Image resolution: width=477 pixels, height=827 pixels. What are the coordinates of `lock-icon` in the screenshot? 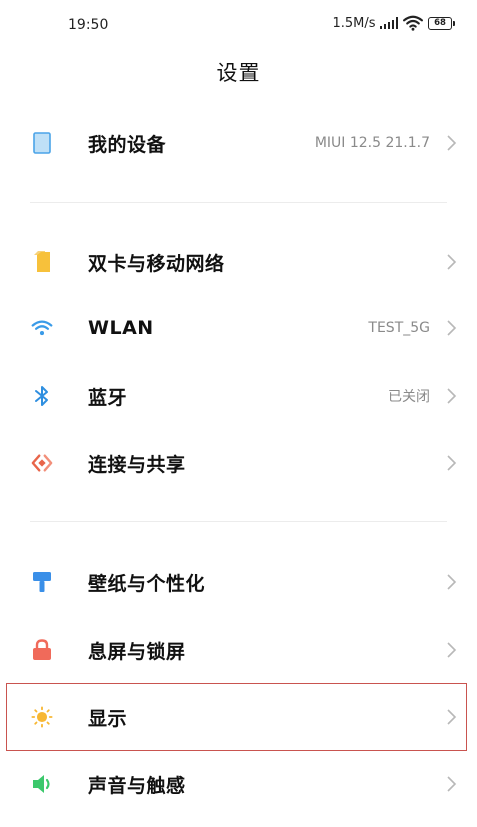 It's located at (42, 650).